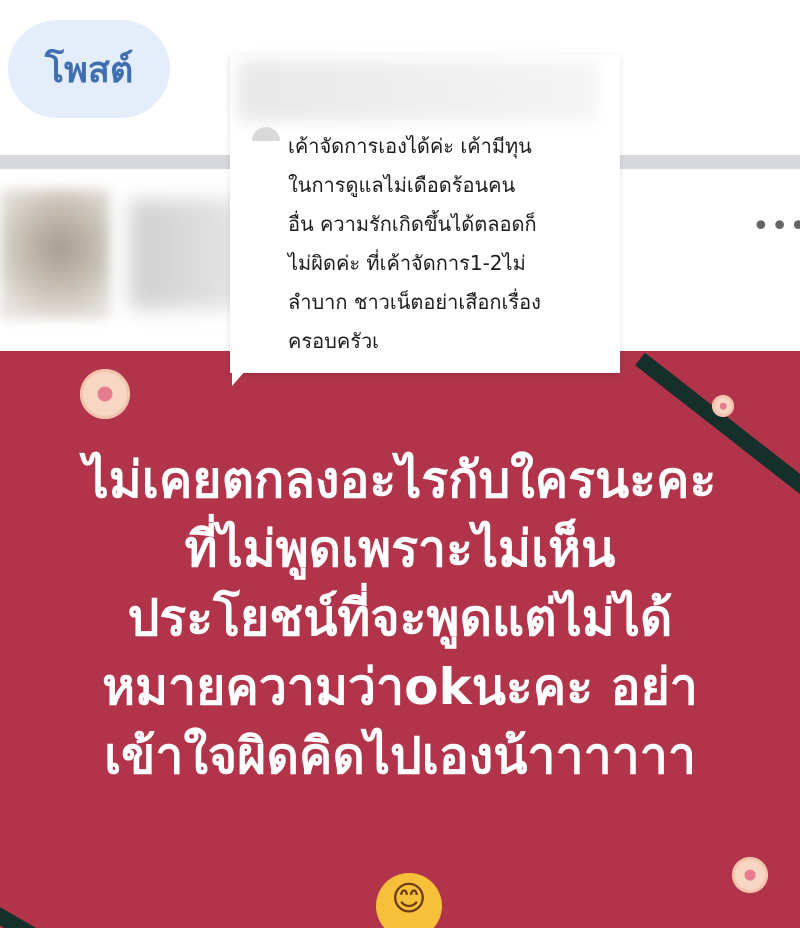 This screenshot has height=928, width=800. Describe the element at coordinates (55, 254) in the screenshot. I see `avatar` at that location.